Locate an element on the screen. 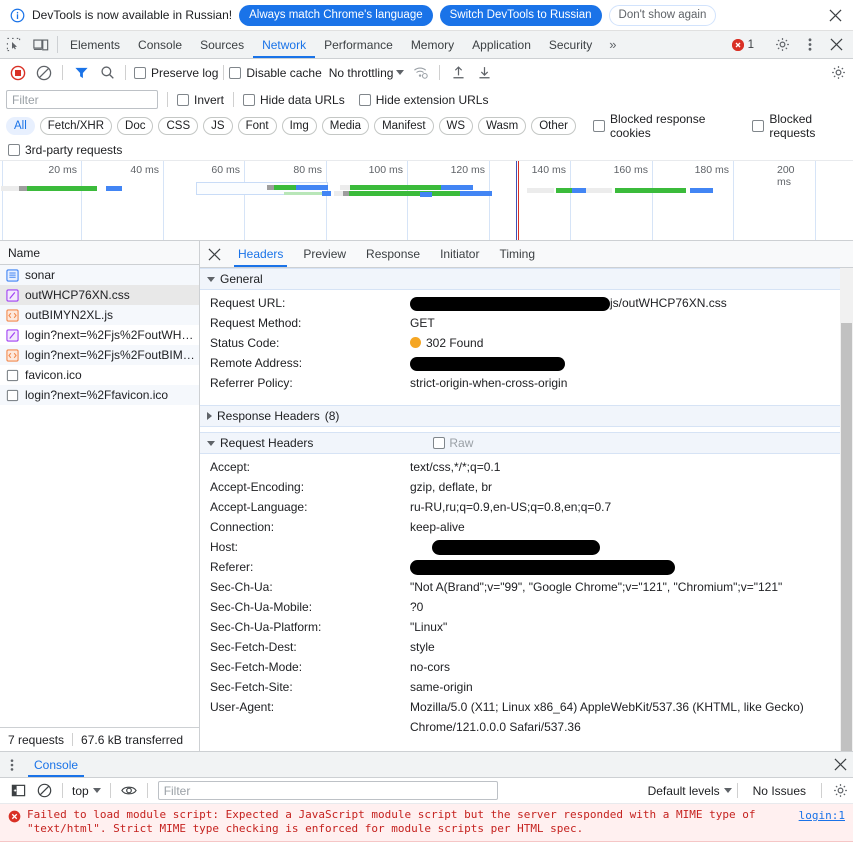 The width and height of the screenshot is (853, 842). tab-network: Network is located at coordinates (284, 44).